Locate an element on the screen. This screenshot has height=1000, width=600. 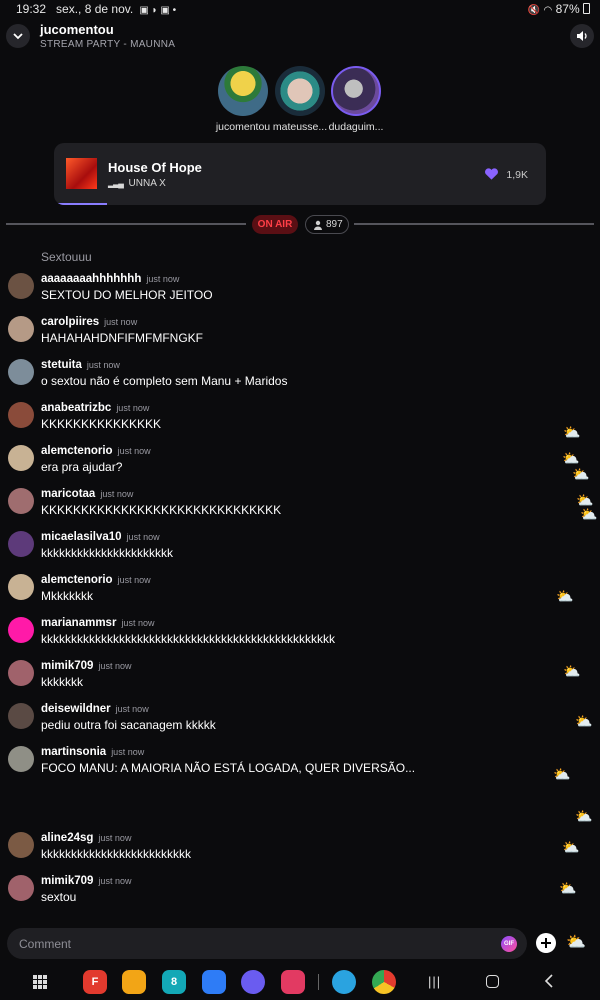
chat-username: maricotaa just now is located at coordinates (87, 494).